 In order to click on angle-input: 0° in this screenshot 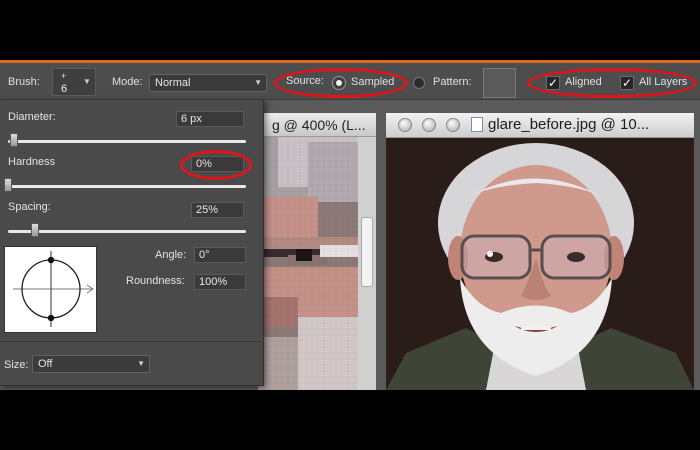, I will do `click(220, 255)`.